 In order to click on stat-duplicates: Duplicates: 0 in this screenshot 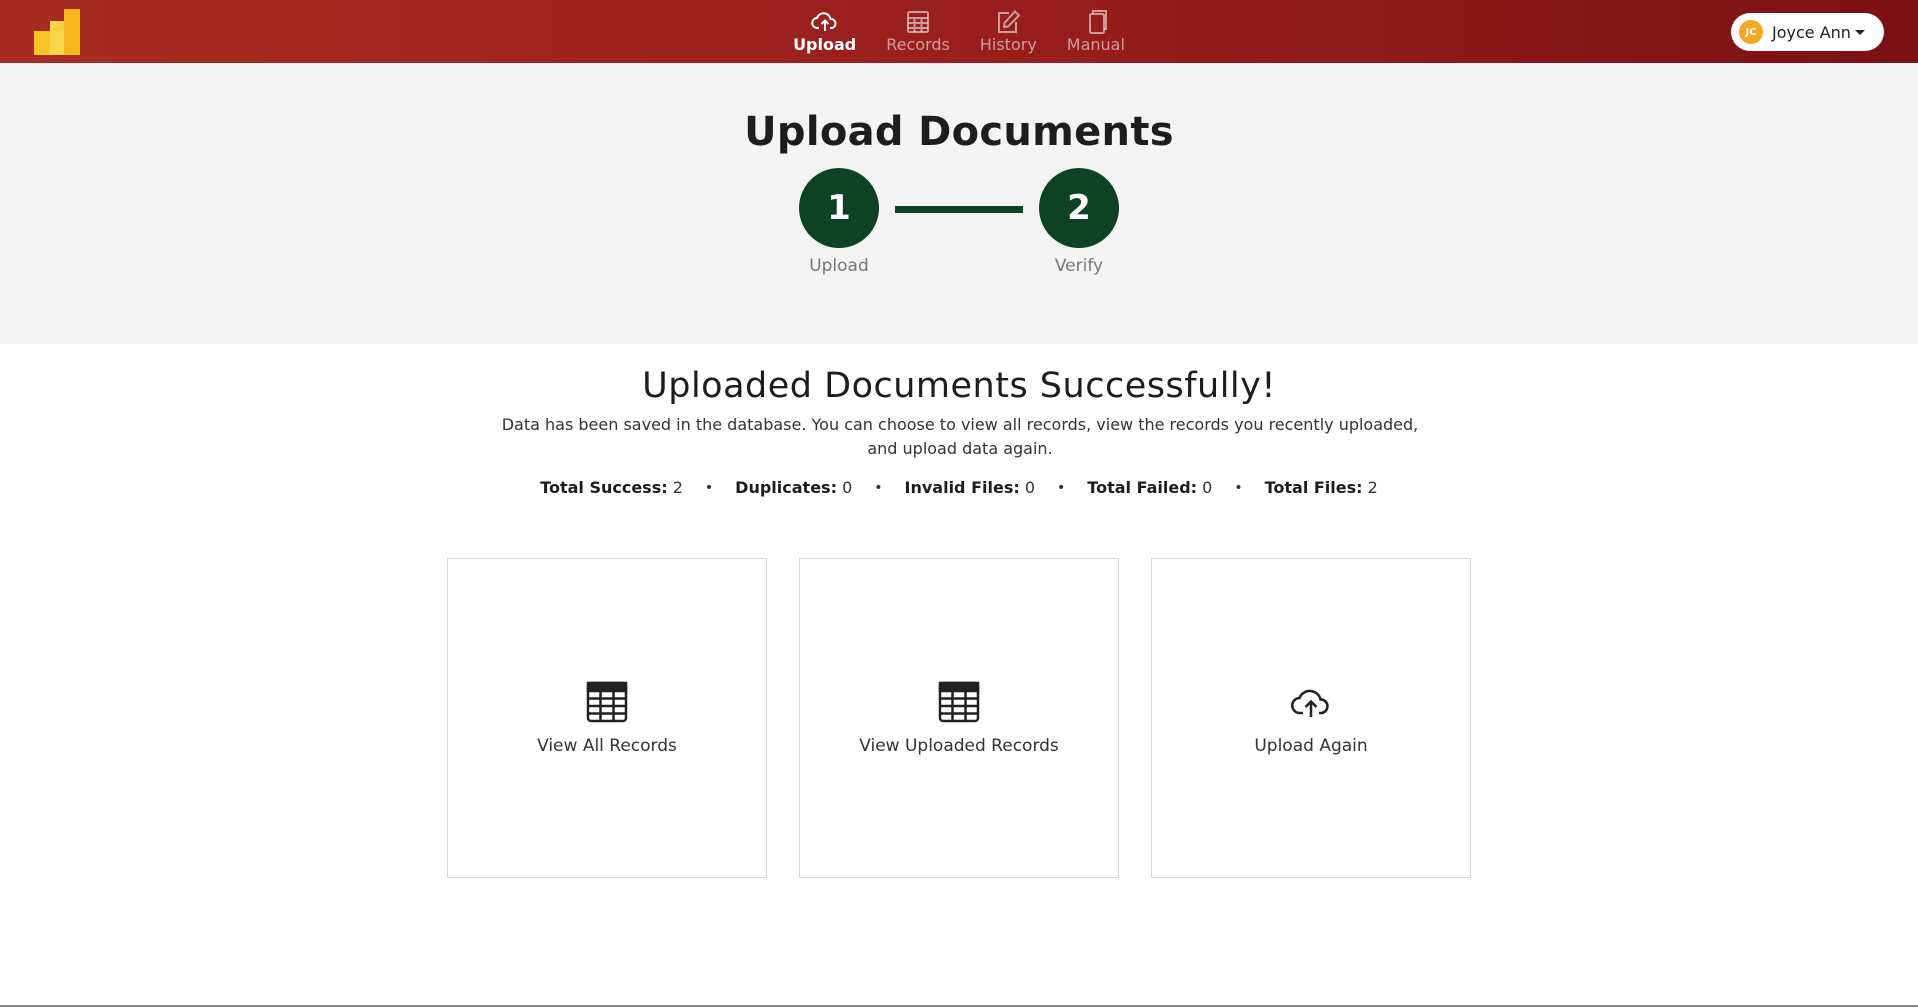, I will do `click(793, 487)`.